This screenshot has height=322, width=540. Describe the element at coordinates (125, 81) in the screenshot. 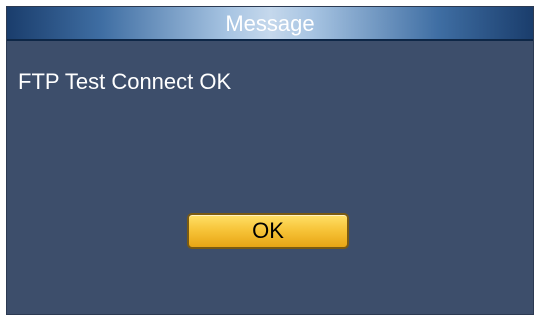

I see `status-message: FTP Test Connect OK` at that location.